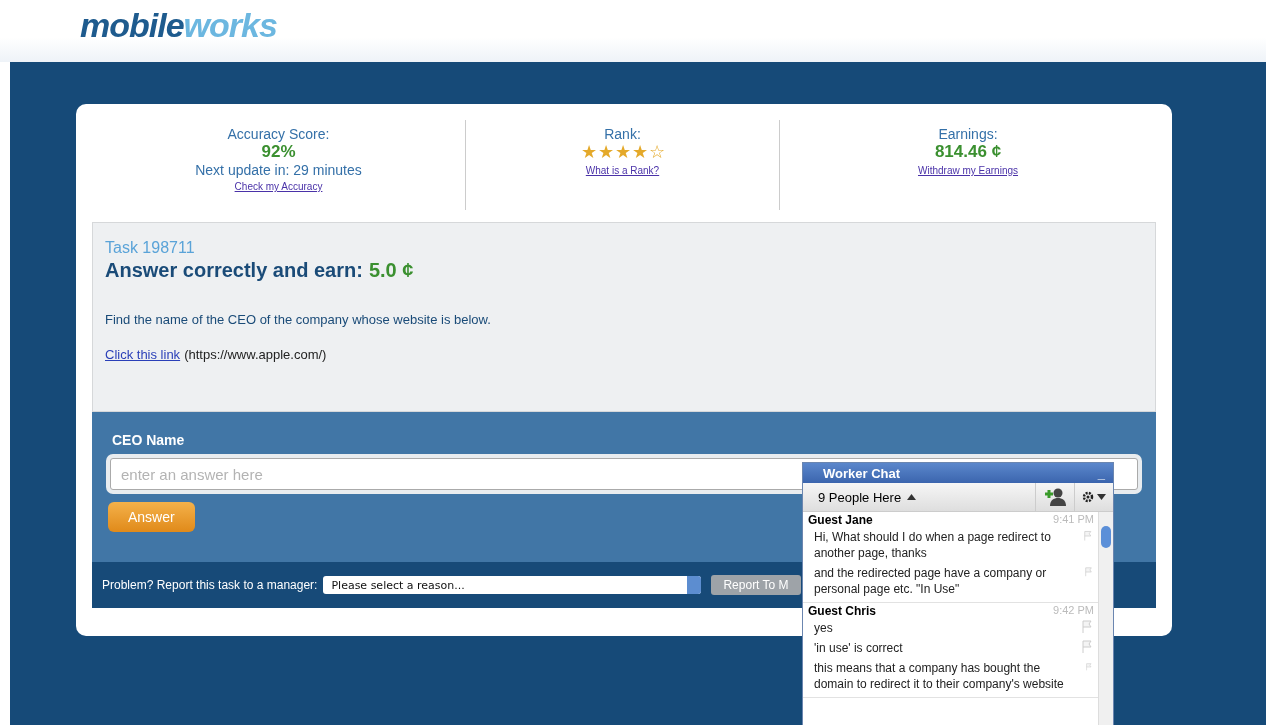  What do you see at coordinates (149, 440) in the screenshot?
I see `field-label: CEO Name` at bounding box center [149, 440].